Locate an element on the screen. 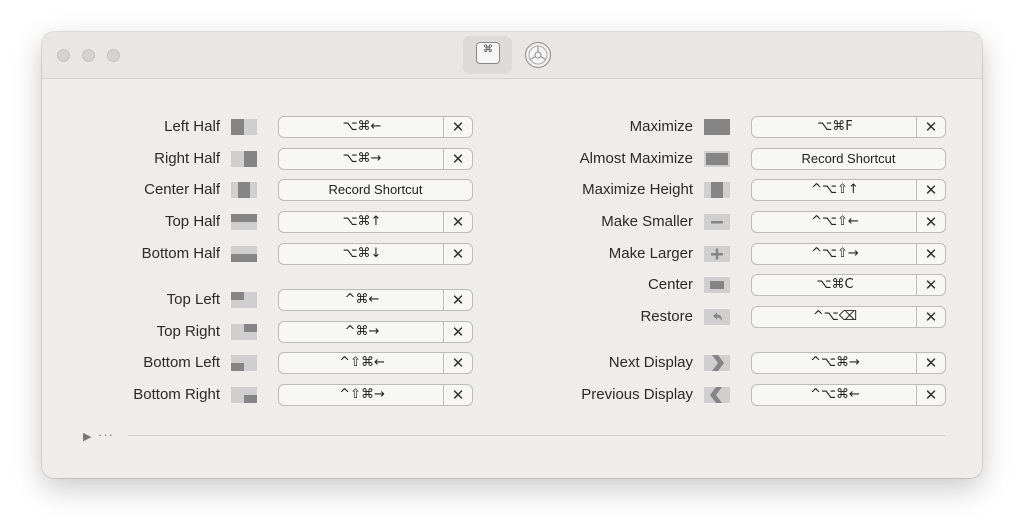 The image size is (1024, 530). shortcut-field-maximize-height: ^⌥⇧↑ ✕ is located at coordinates (848, 190).